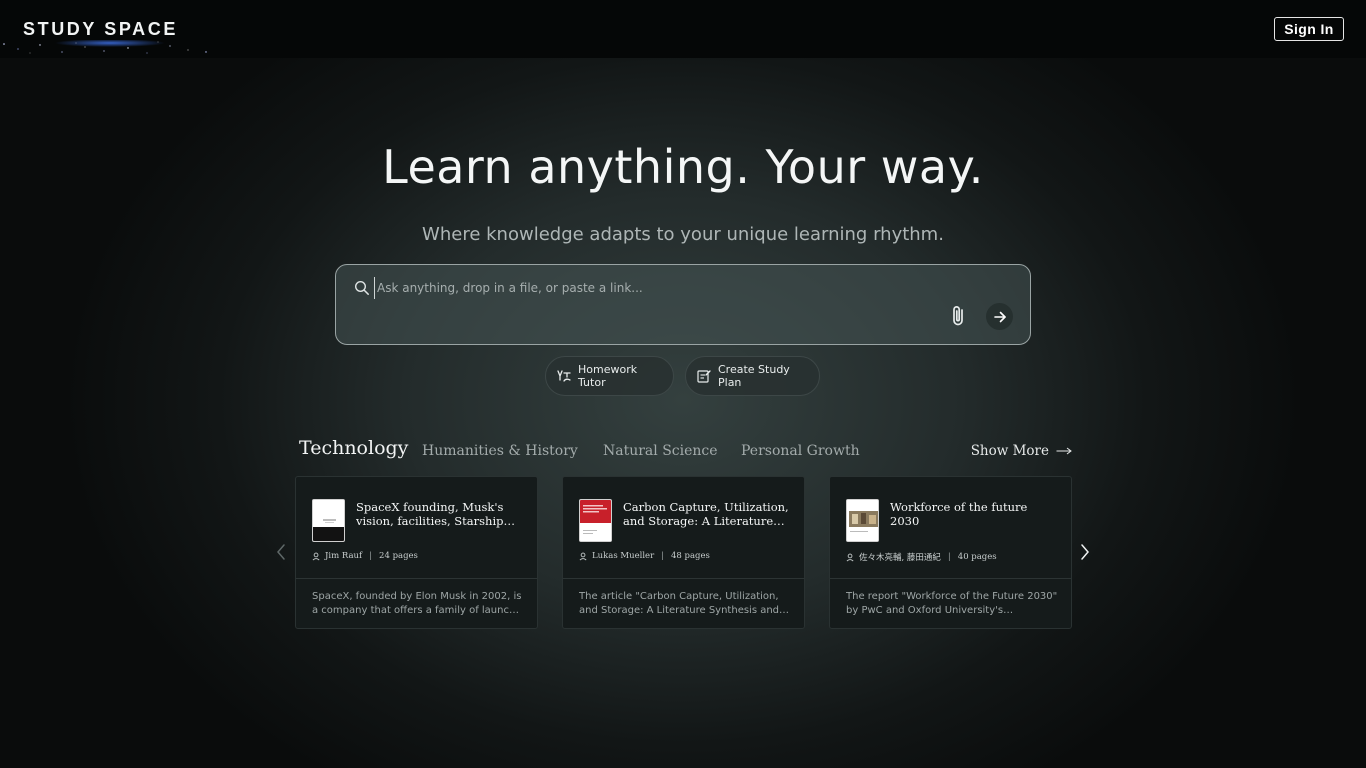 The height and width of the screenshot is (768, 1366). Describe the element at coordinates (959, 514) in the screenshot. I see `card-title: Workforce of the future 2030` at that location.